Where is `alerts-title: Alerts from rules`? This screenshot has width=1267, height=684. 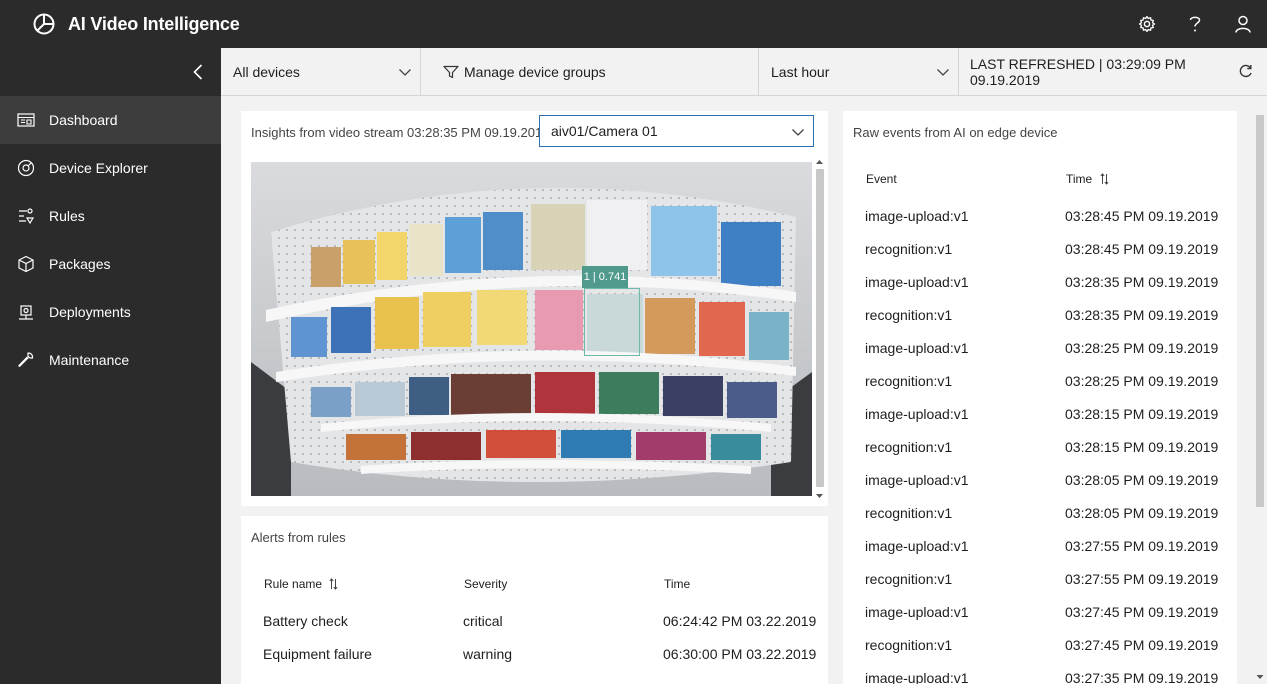
alerts-title: Alerts from rules is located at coordinates (298, 537).